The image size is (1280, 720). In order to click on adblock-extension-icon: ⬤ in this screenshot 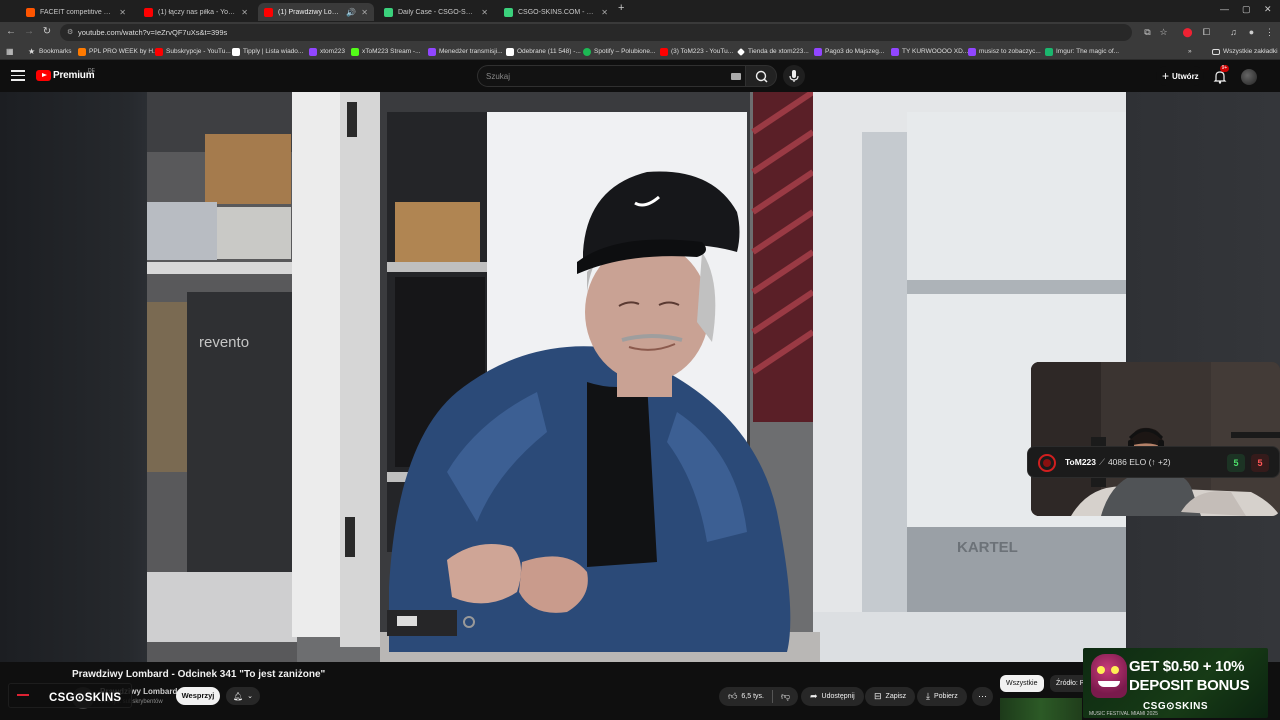, I will do `click(1187, 32)`.